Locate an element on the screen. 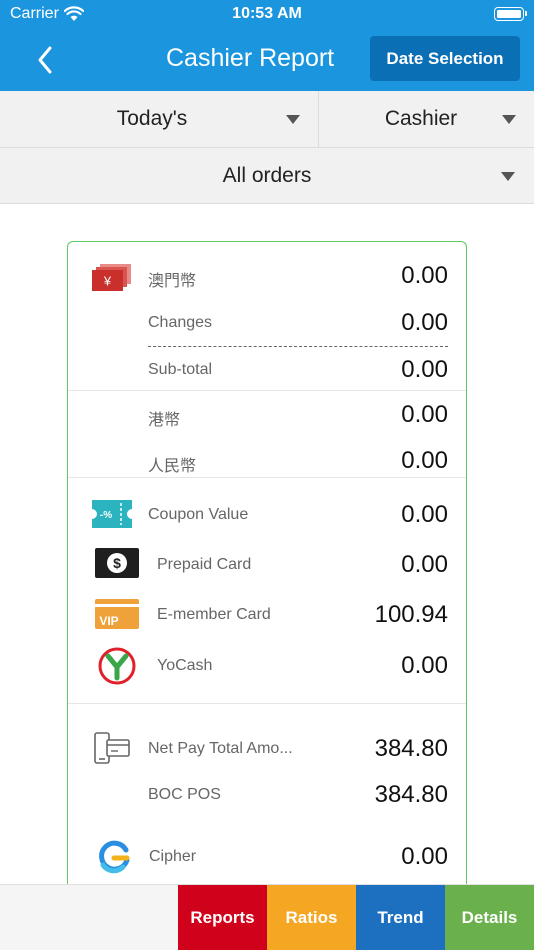  netpay-value: 384.80 is located at coordinates (411, 748).